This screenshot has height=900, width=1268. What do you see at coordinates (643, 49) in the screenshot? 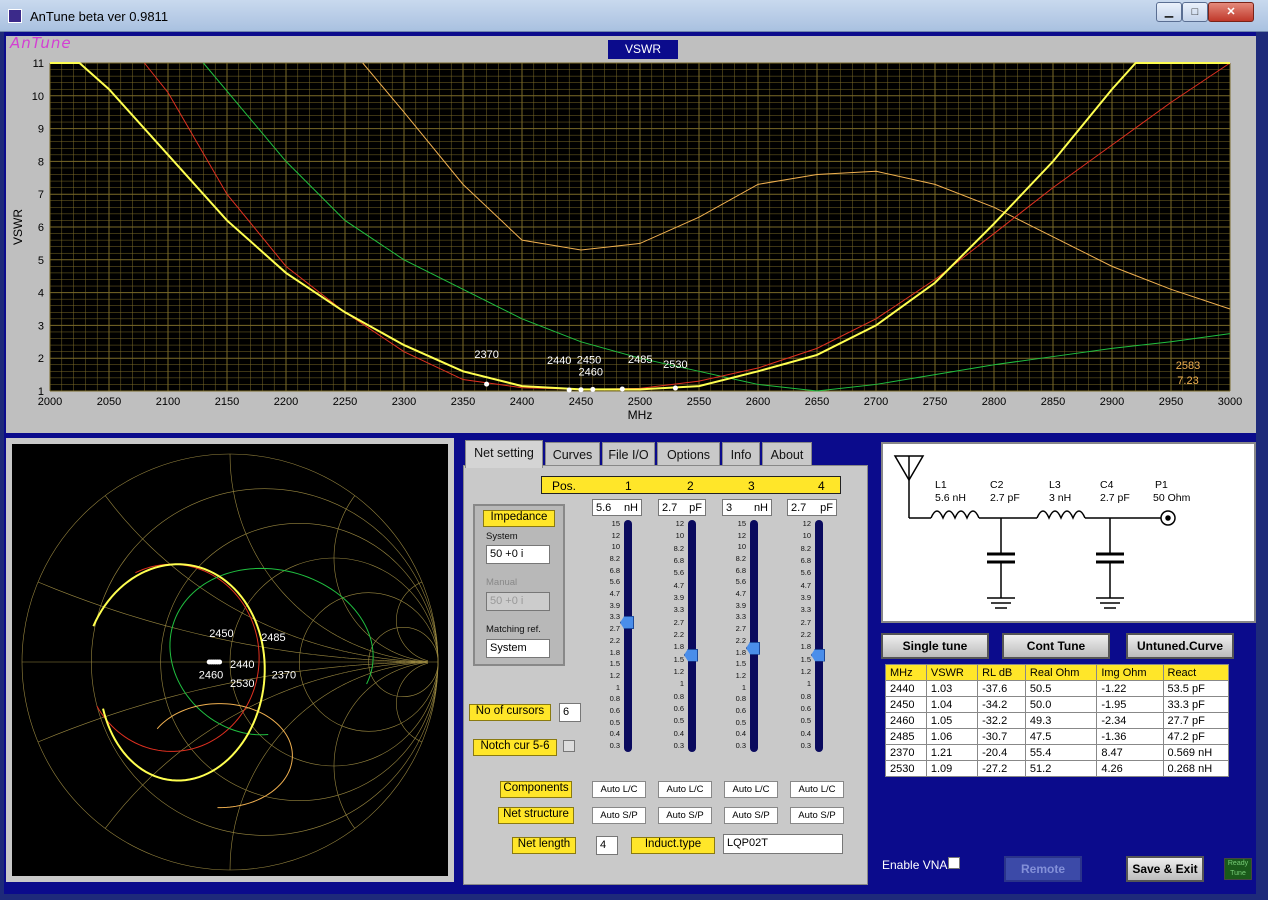
I see `vswr-tab-label: VSWR` at bounding box center [643, 49].